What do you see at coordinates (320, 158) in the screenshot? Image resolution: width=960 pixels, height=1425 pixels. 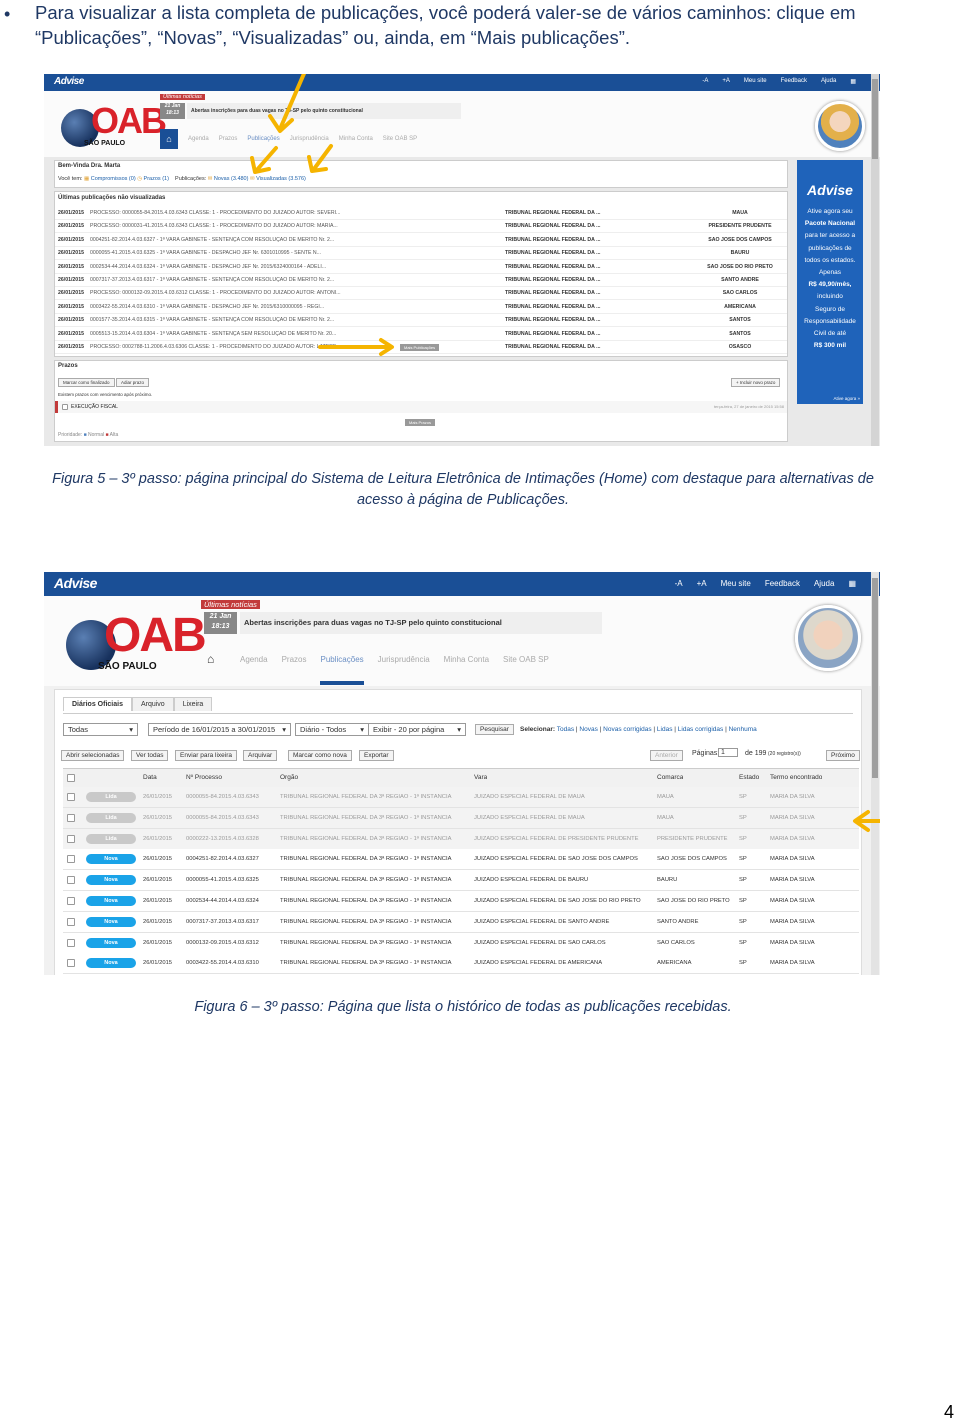 I see `arrow-to-visualizadas-icon` at bounding box center [320, 158].